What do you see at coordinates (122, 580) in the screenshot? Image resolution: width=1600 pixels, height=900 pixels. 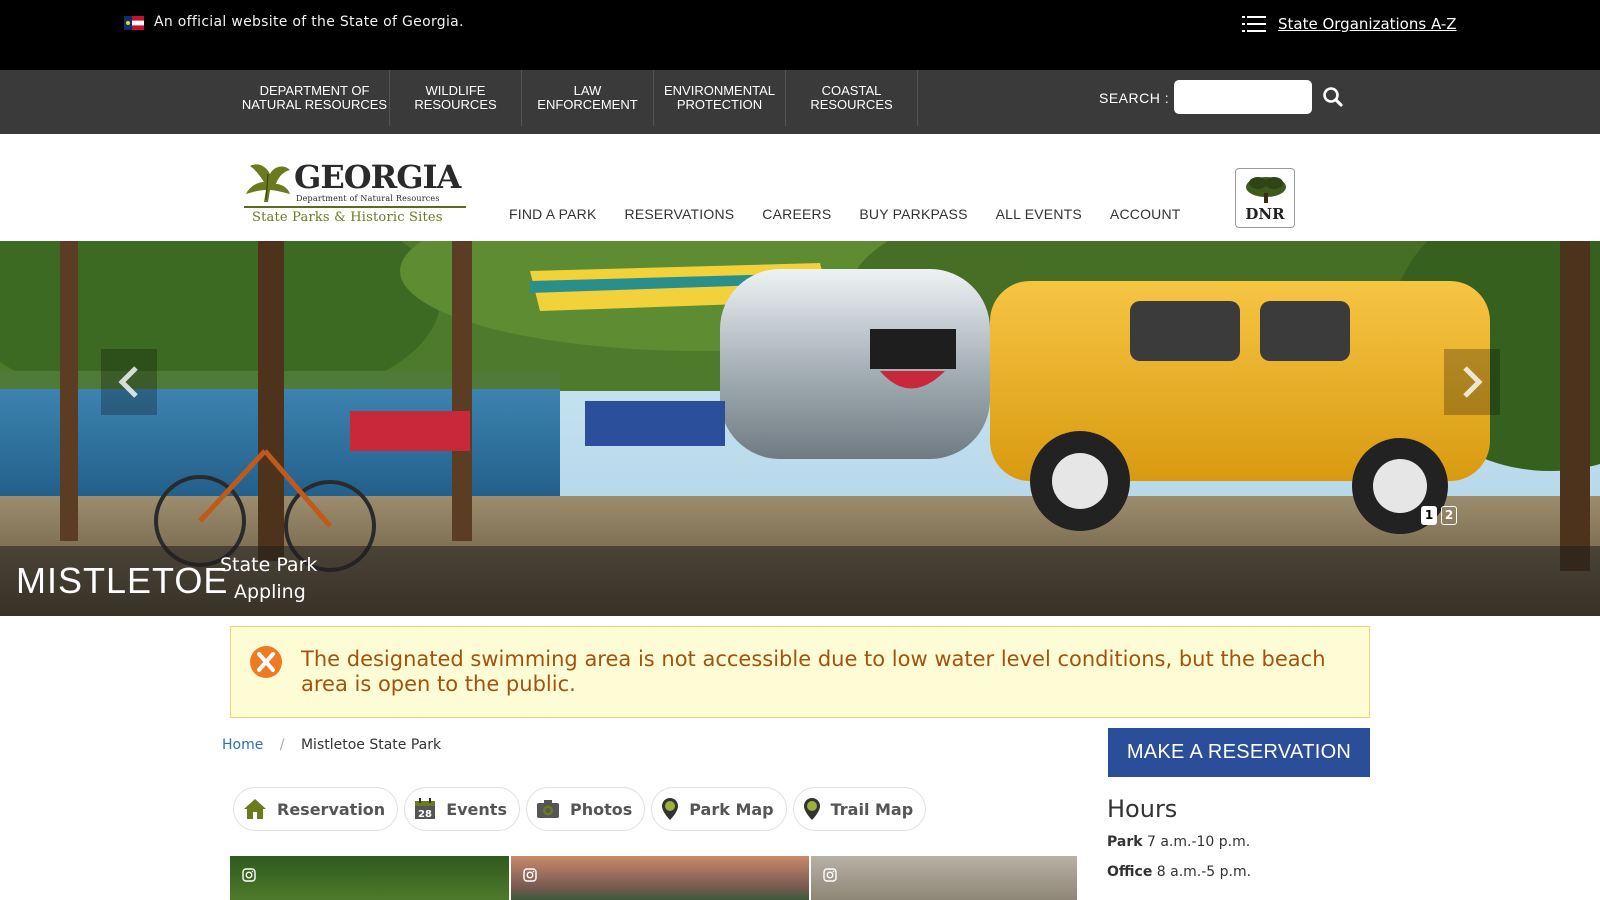 I see `park-name: MISTLETOE` at bounding box center [122, 580].